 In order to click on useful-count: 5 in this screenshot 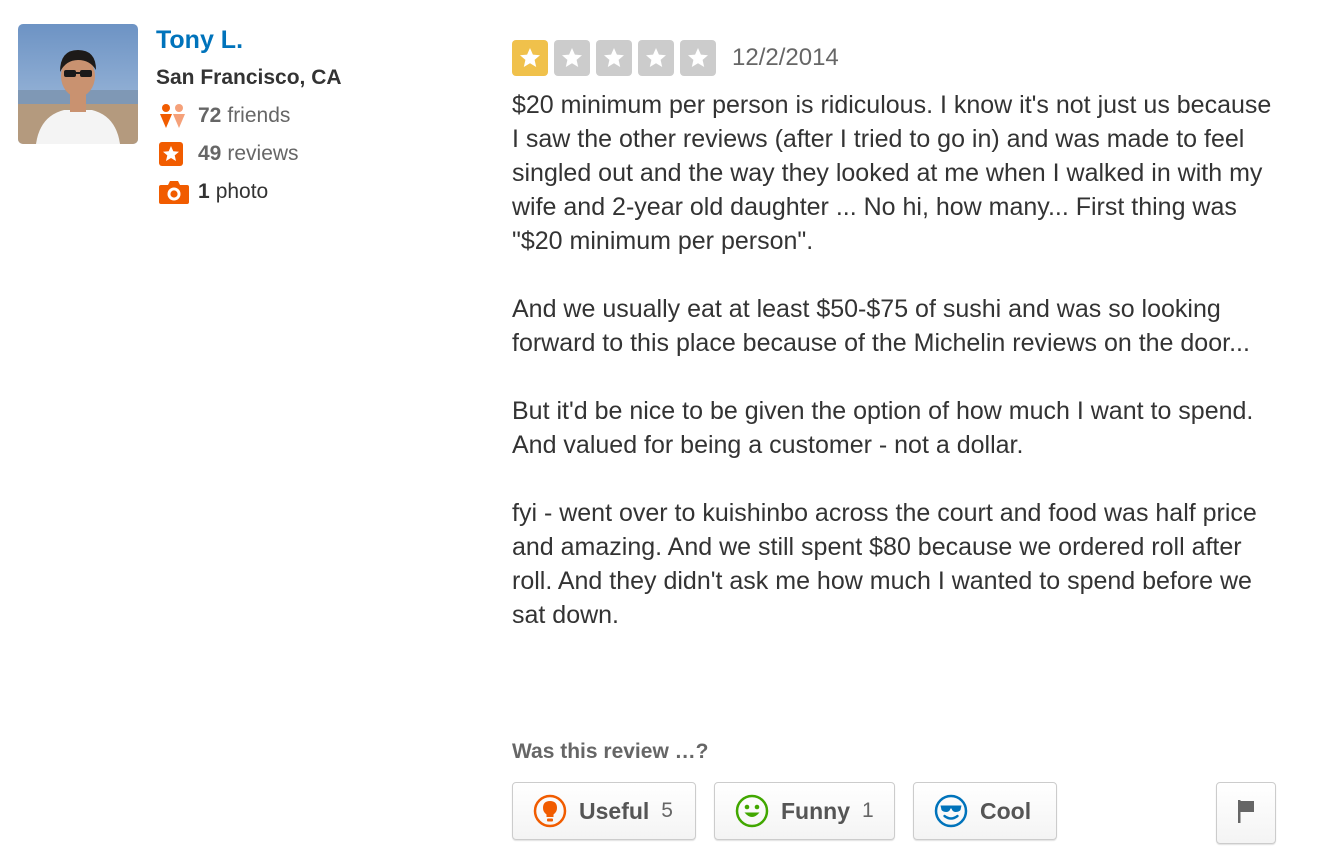, I will do `click(667, 810)`.